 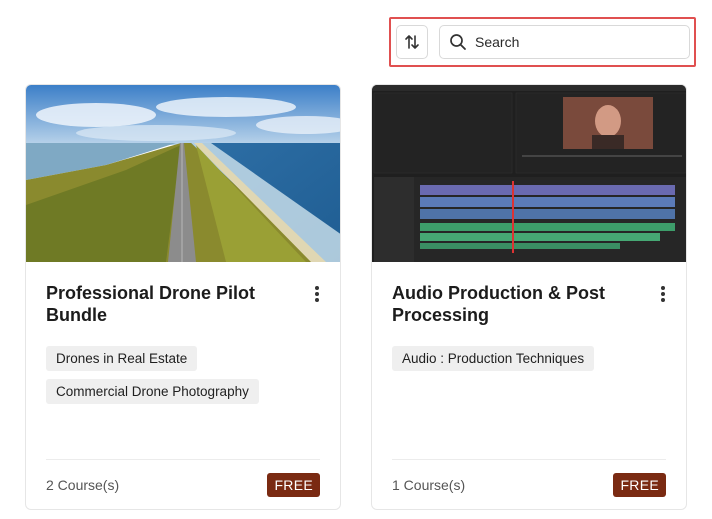 What do you see at coordinates (166, 304) in the screenshot?
I see `bundle-title: Professional Drone Pilot Bundle` at bounding box center [166, 304].